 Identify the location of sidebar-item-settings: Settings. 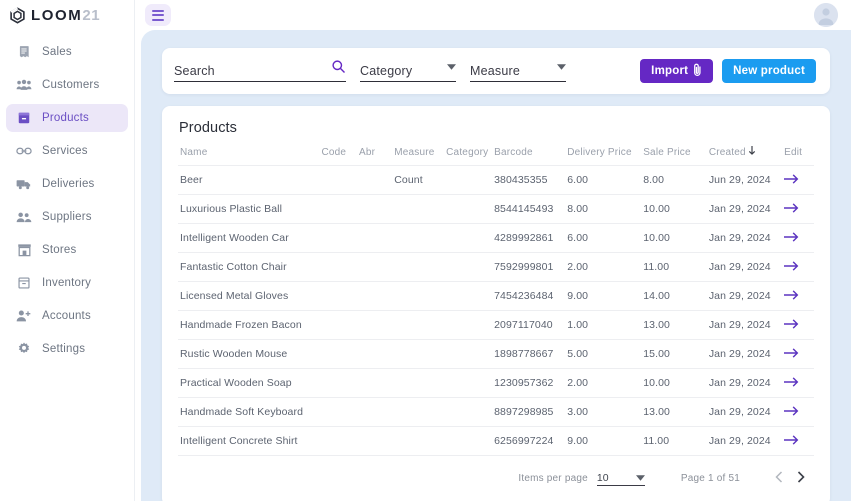
(67, 349).